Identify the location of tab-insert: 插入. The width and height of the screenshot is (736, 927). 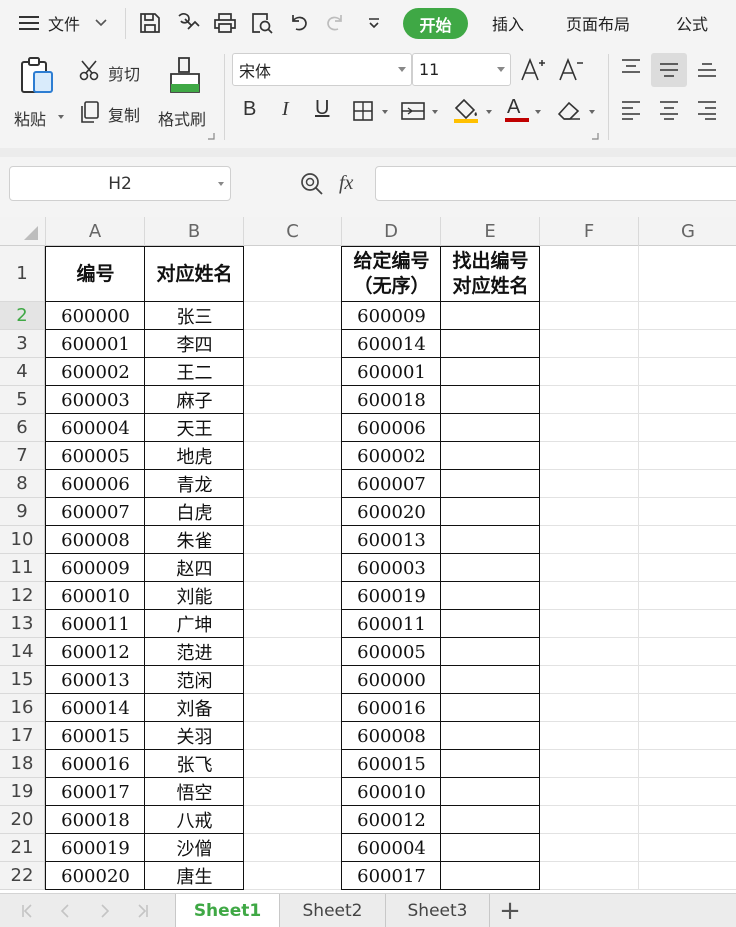
(508, 23).